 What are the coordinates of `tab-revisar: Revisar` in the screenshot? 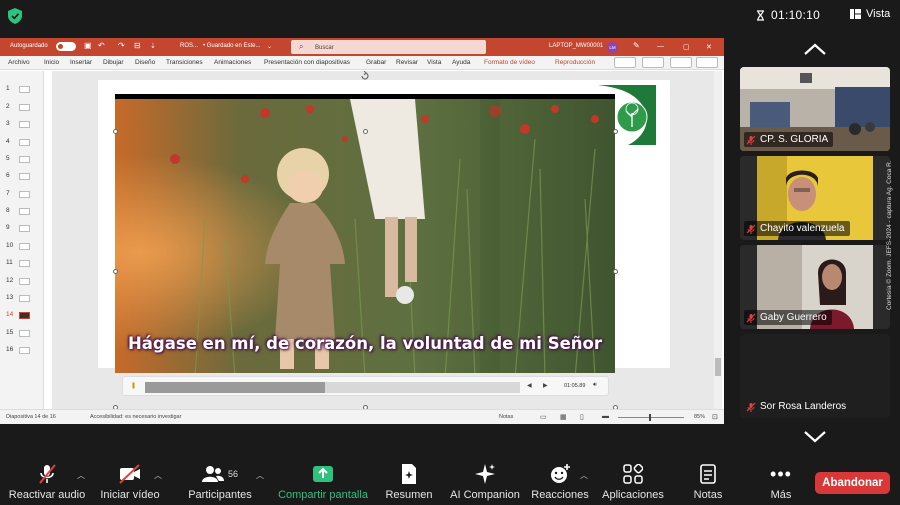 It's located at (407, 62).